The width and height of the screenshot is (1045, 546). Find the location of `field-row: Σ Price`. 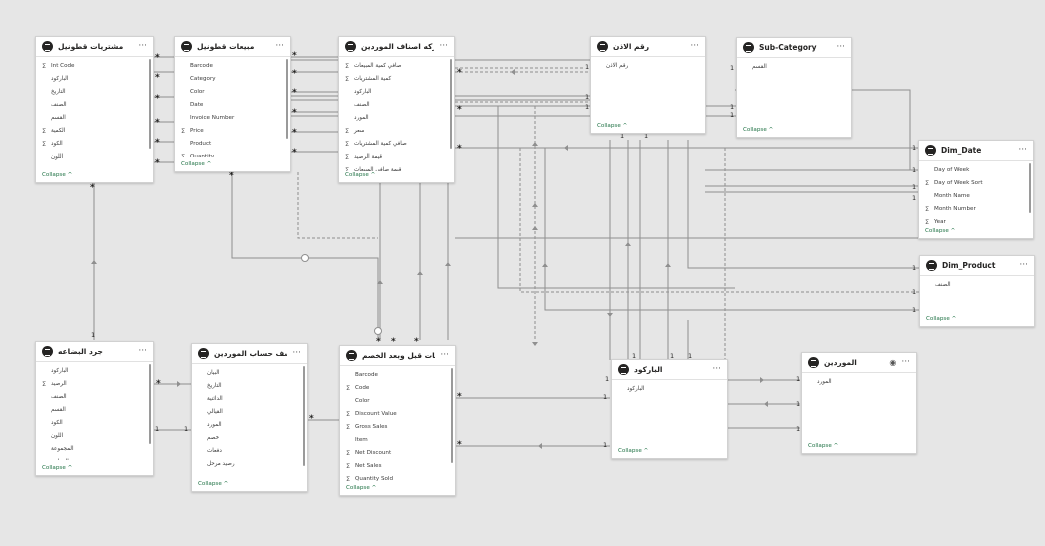

field-row: Σ Price is located at coordinates (232, 130).